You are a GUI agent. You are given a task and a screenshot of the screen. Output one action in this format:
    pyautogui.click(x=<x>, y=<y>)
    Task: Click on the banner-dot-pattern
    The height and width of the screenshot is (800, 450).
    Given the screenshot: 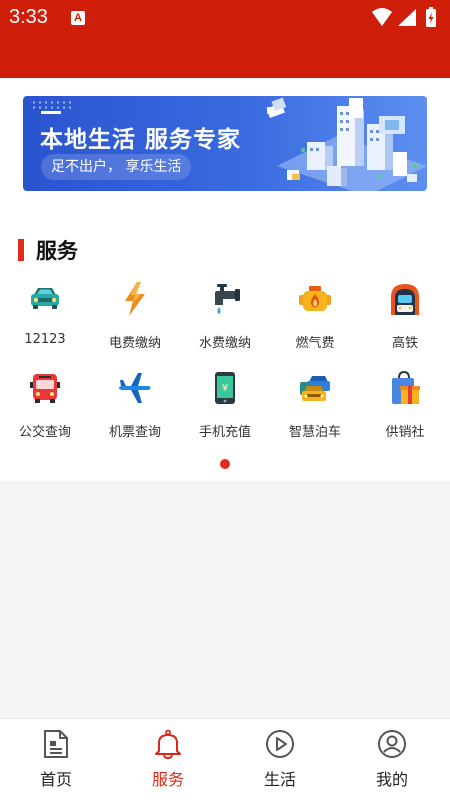 What is the action you would take?
    pyautogui.click(x=51, y=105)
    